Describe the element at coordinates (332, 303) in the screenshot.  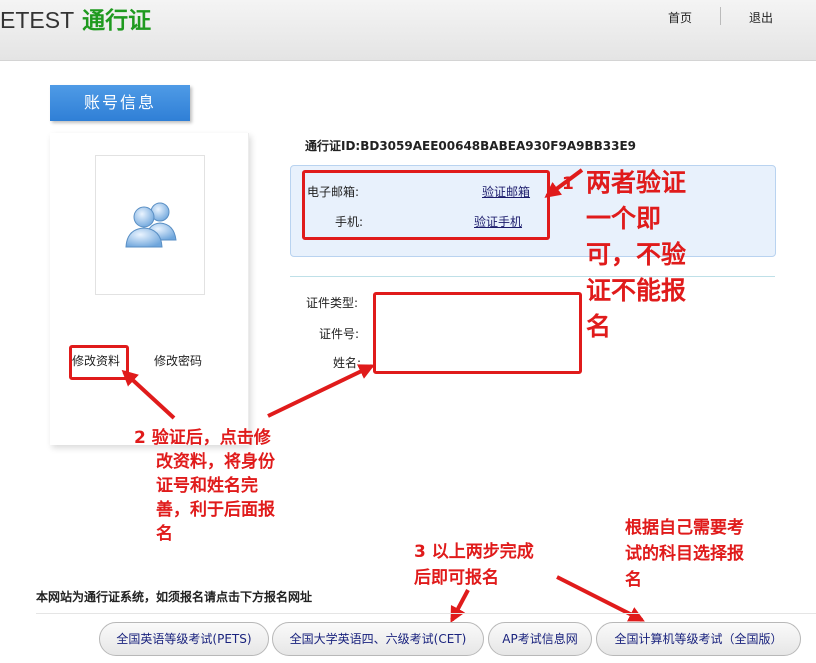
I see `id-type-label: 证件类型:` at that location.